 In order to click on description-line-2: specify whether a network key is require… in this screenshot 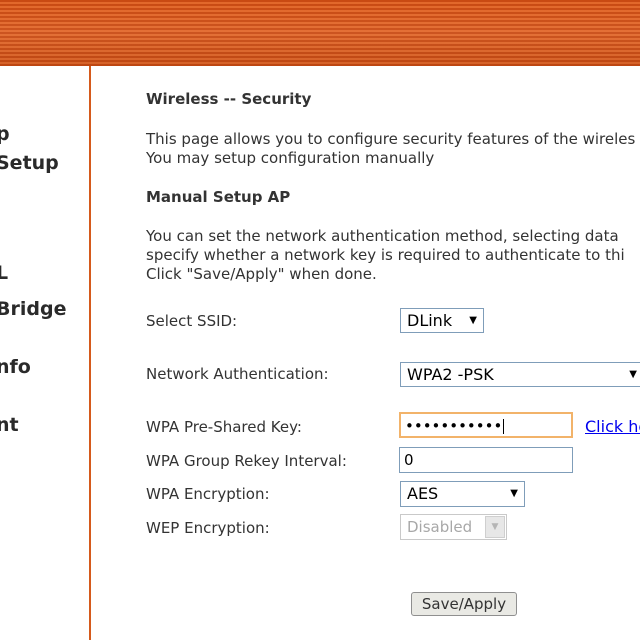, I will do `click(385, 255)`.